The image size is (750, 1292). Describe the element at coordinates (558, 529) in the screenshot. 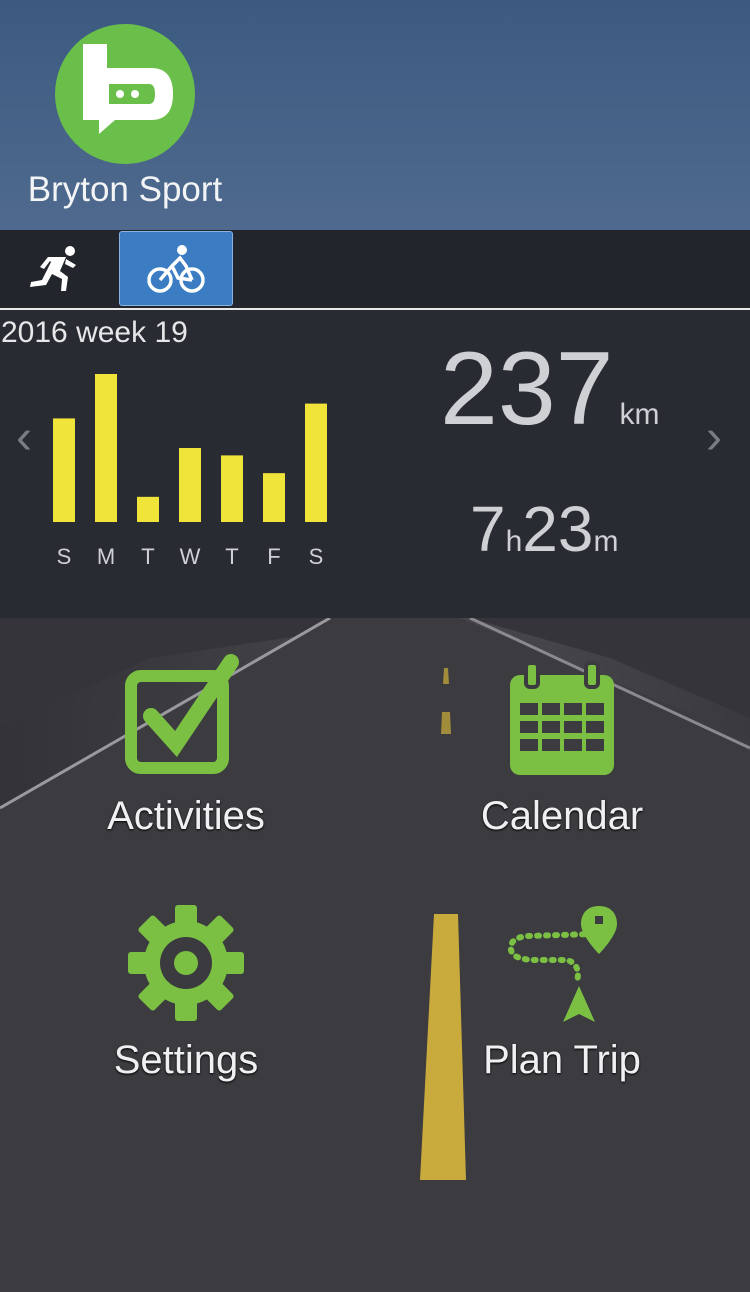

I see `duration-minutes: 23` at that location.